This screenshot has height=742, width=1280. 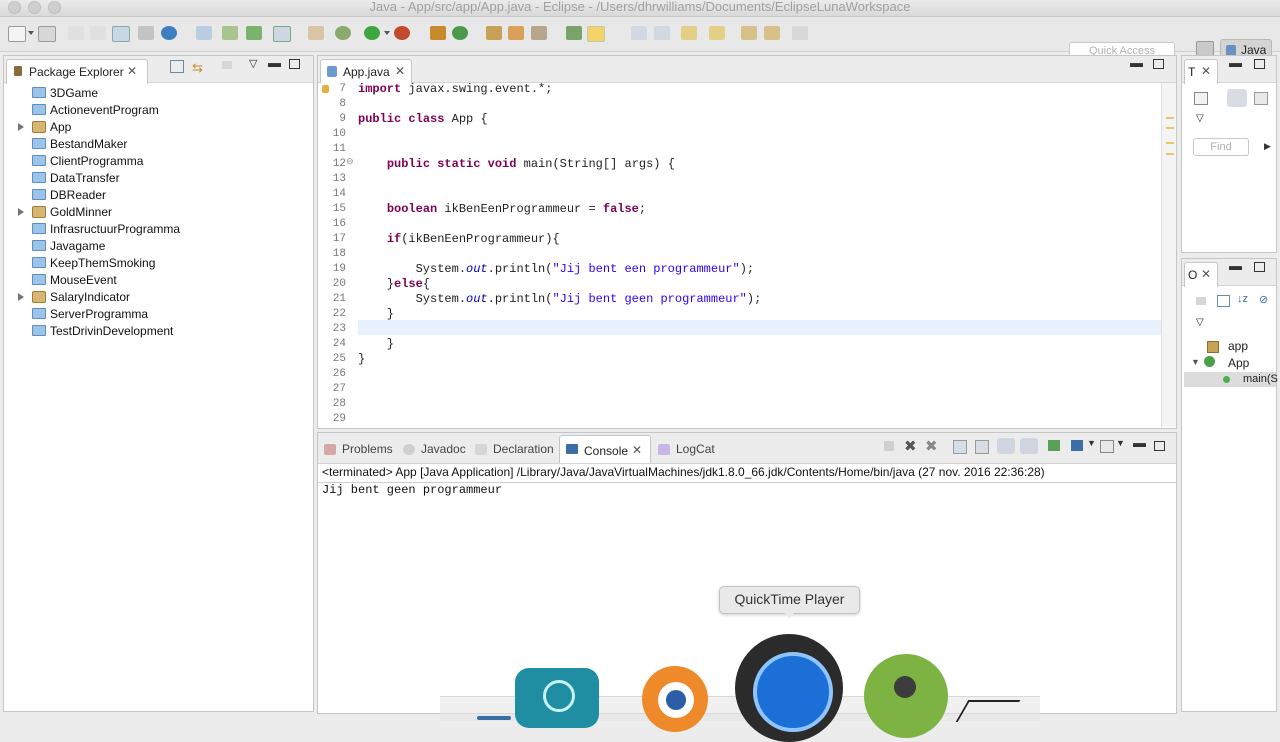 What do you see at coordinates (68, 246) in the screenshot?
I see `tree-item: Javagame` at bounding box center [68, 246].